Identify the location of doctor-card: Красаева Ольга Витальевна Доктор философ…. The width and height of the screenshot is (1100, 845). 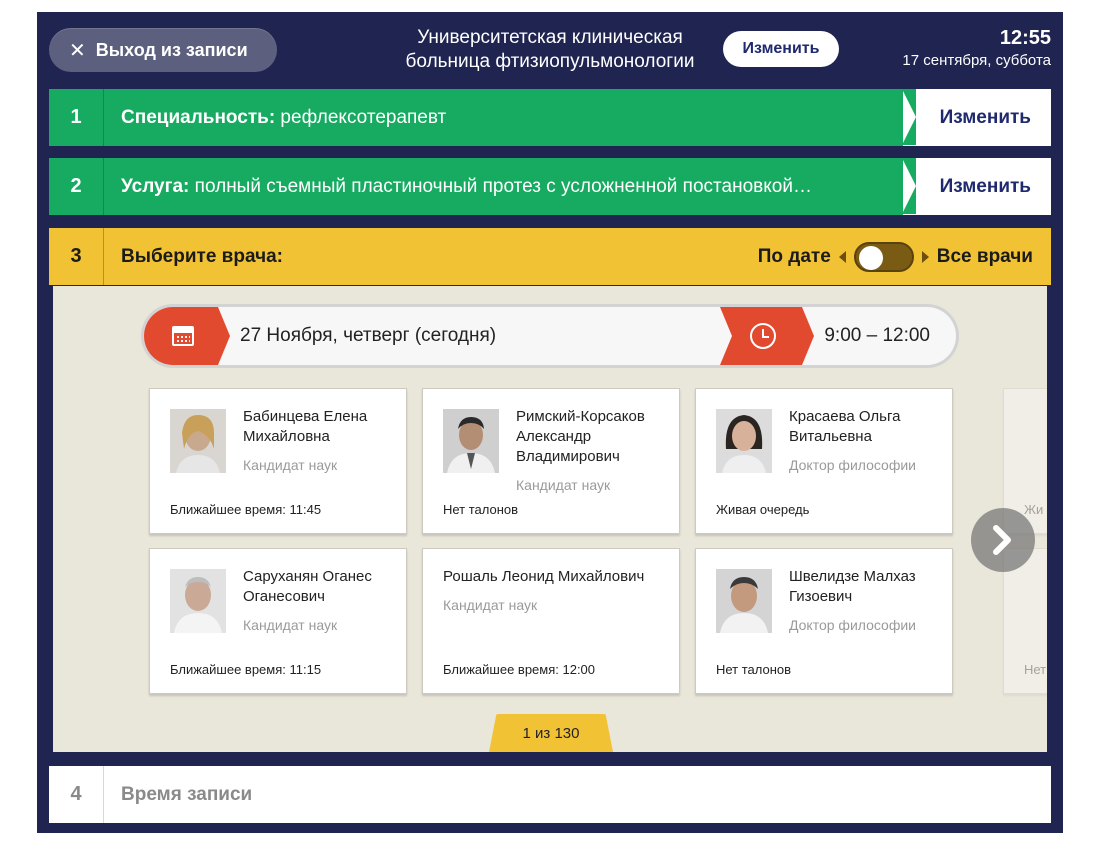
(824, 461).